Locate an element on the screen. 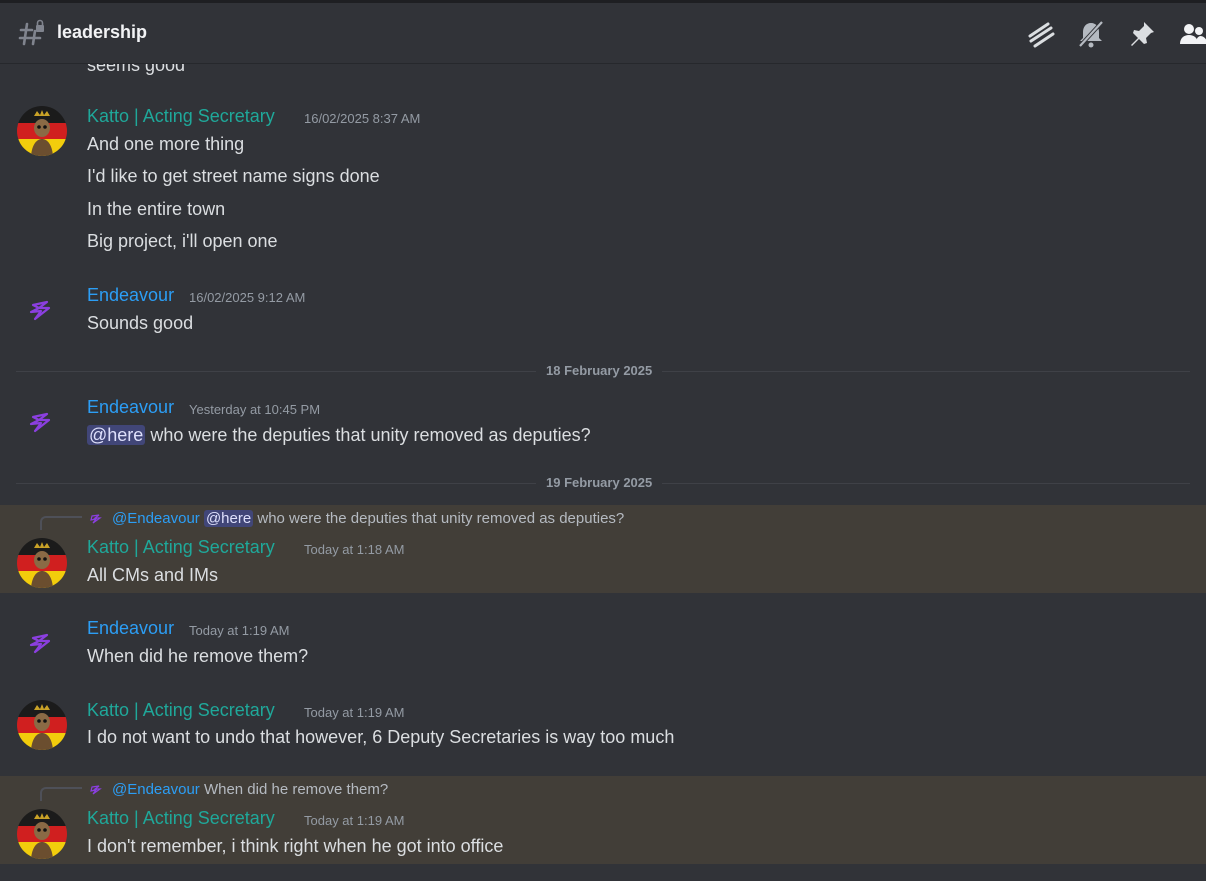 The image size is (1206, 881). message-text: And one more thing is located at coordinates (166, 144).